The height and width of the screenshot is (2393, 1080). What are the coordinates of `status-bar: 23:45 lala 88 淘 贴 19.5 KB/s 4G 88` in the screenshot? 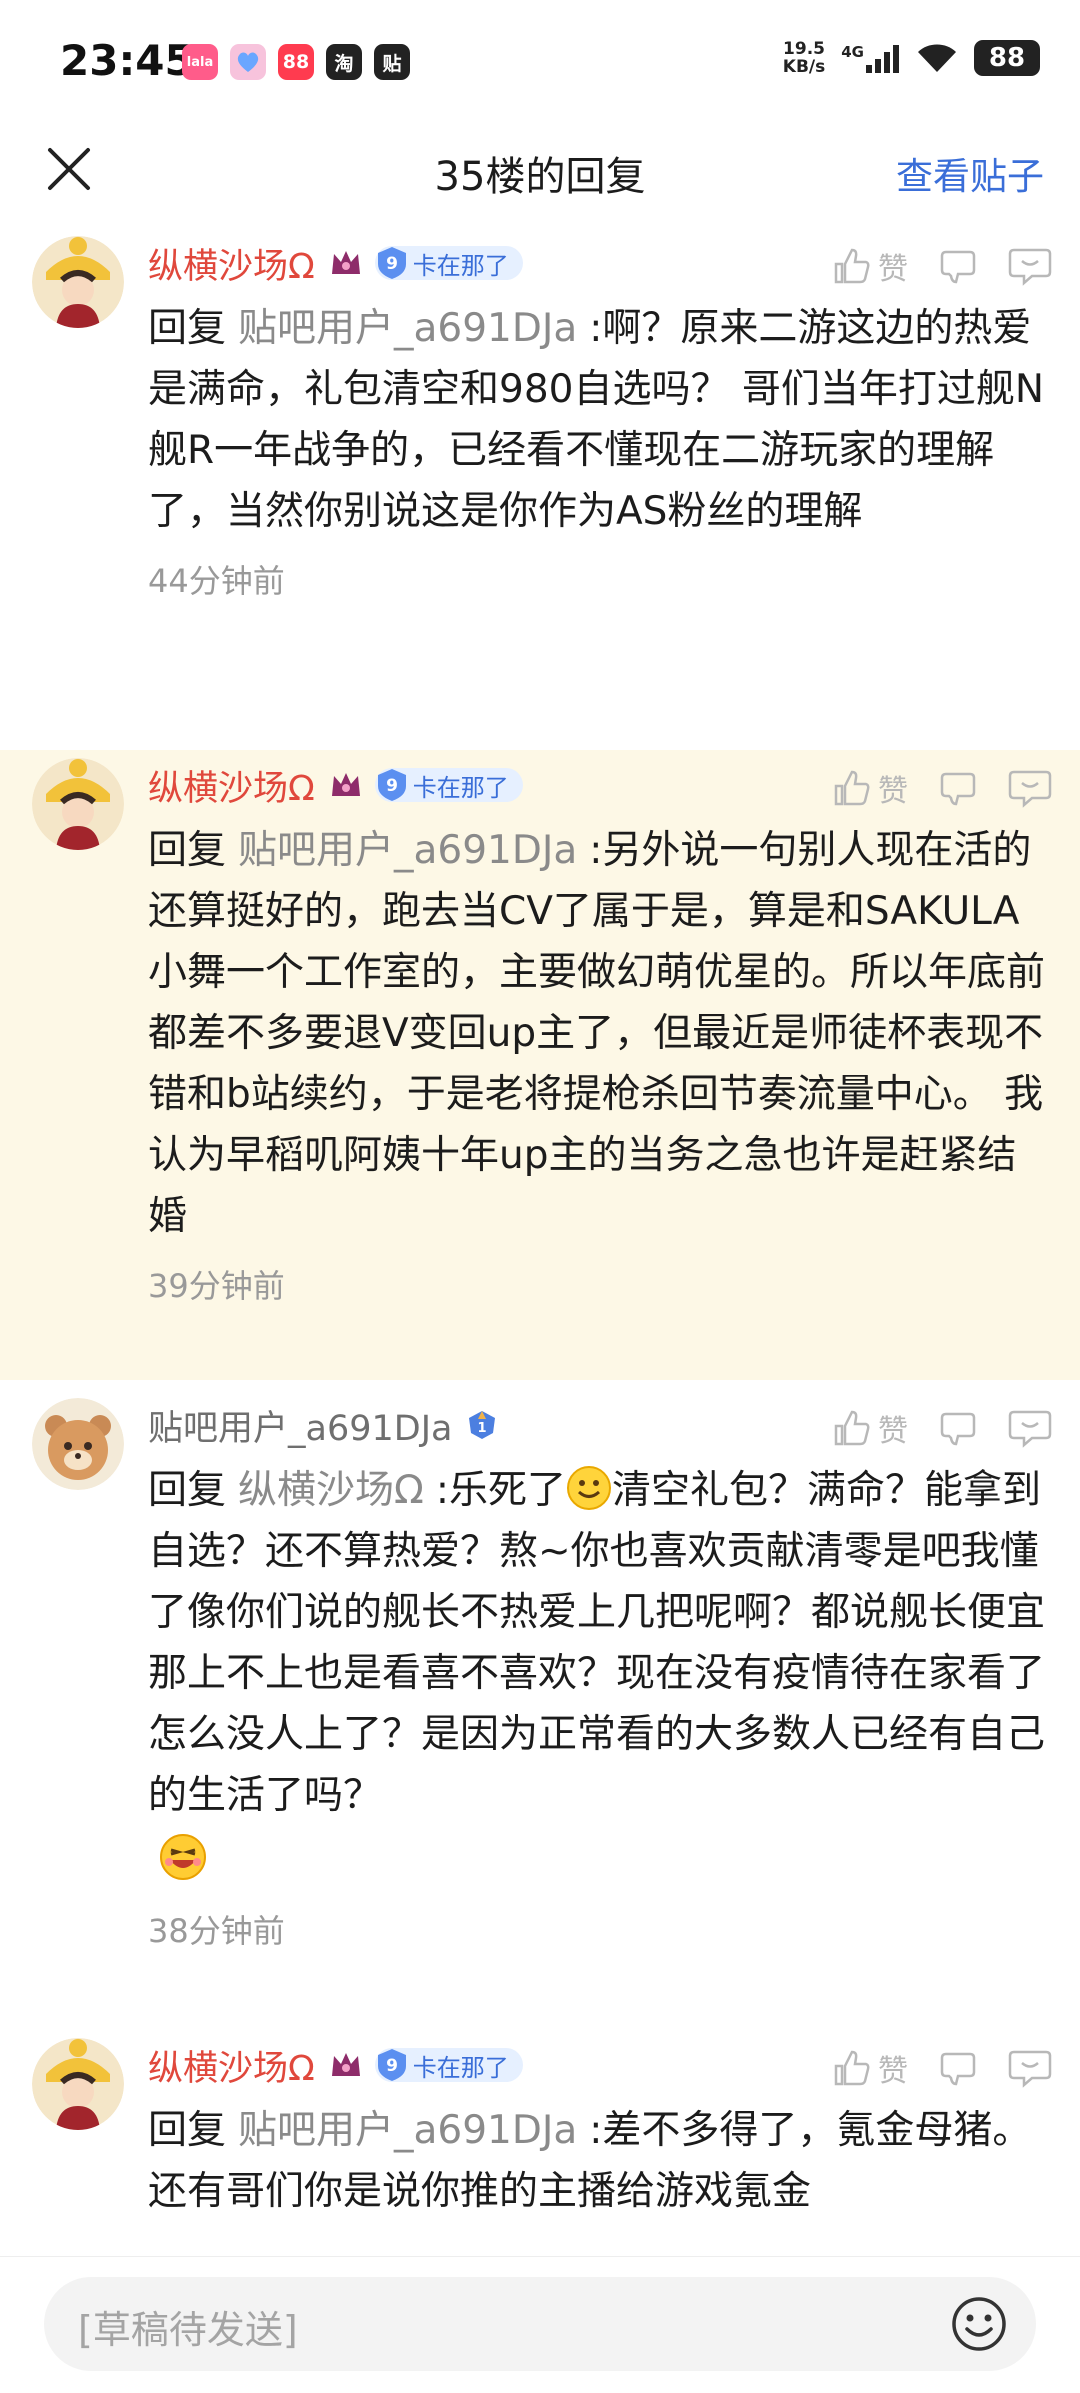 It's located at (540, 64).